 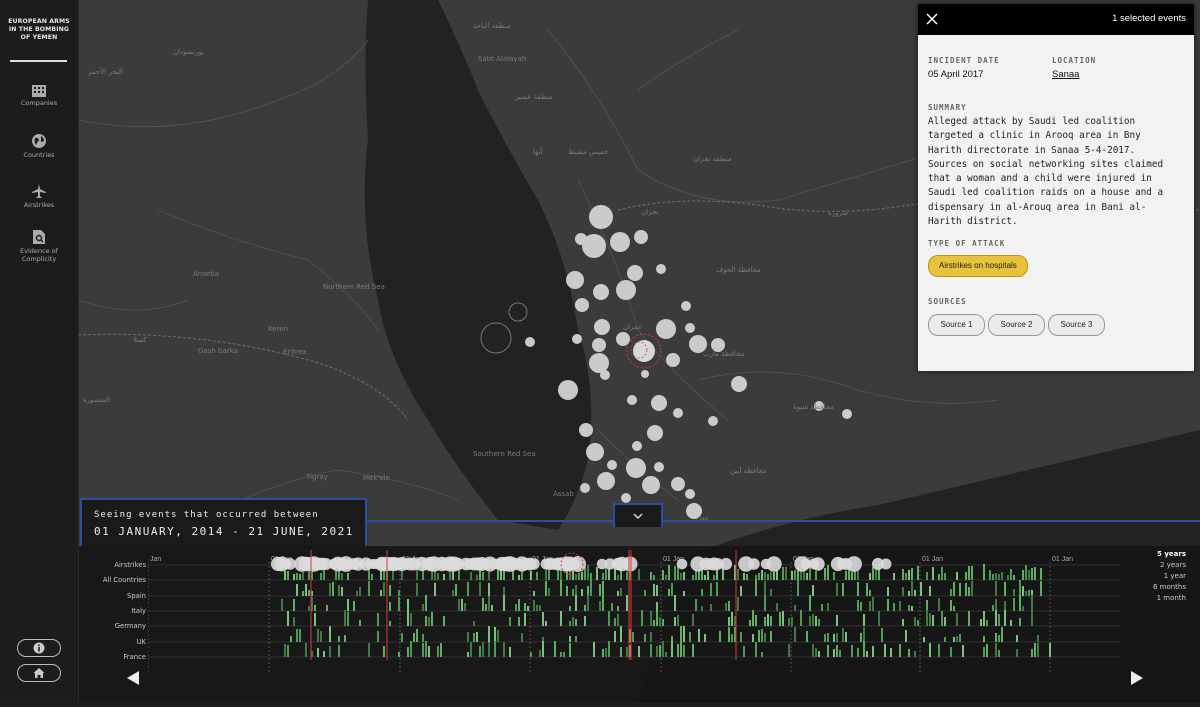 What do you see at coordinates (133, 678) in the screenshot?
I see `timeline-prev-arrow-icon` at bounding box center [133, 678].